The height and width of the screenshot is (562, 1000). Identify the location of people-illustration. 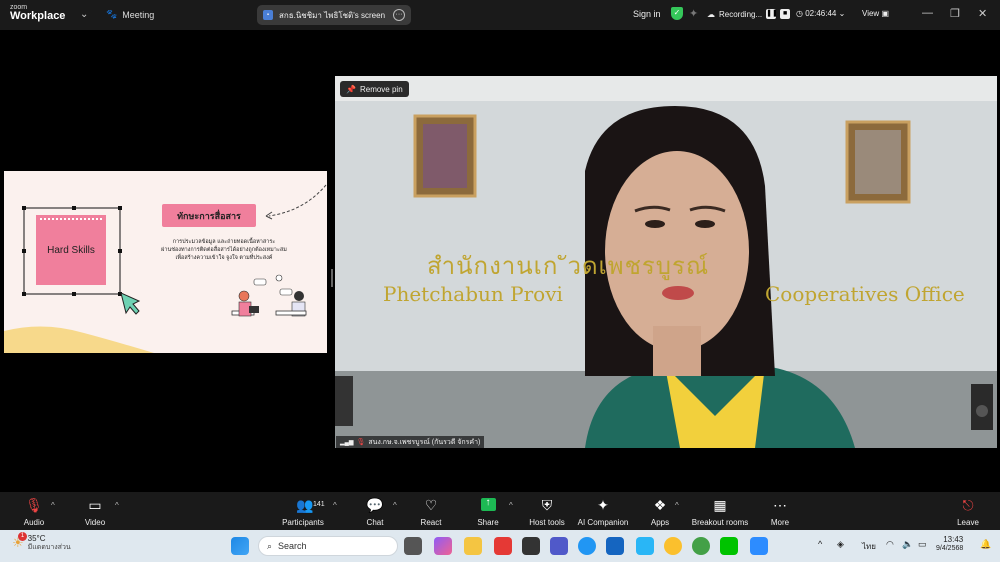
(269, 295).